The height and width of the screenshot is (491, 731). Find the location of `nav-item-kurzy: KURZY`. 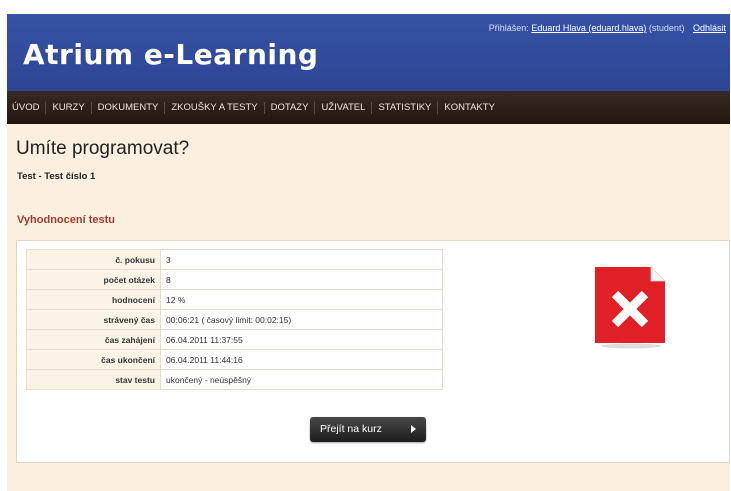

nav-item-kurzy: KURZY is located at coordinates (69, 107).